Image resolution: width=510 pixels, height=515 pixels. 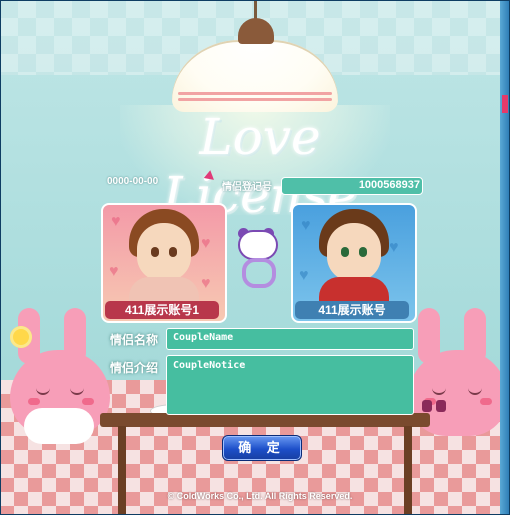 What do you see at coordinates (352, 310) in the screenshot?
I see `partner-name-right: 411展示账号` at bounding box center [352, 310].